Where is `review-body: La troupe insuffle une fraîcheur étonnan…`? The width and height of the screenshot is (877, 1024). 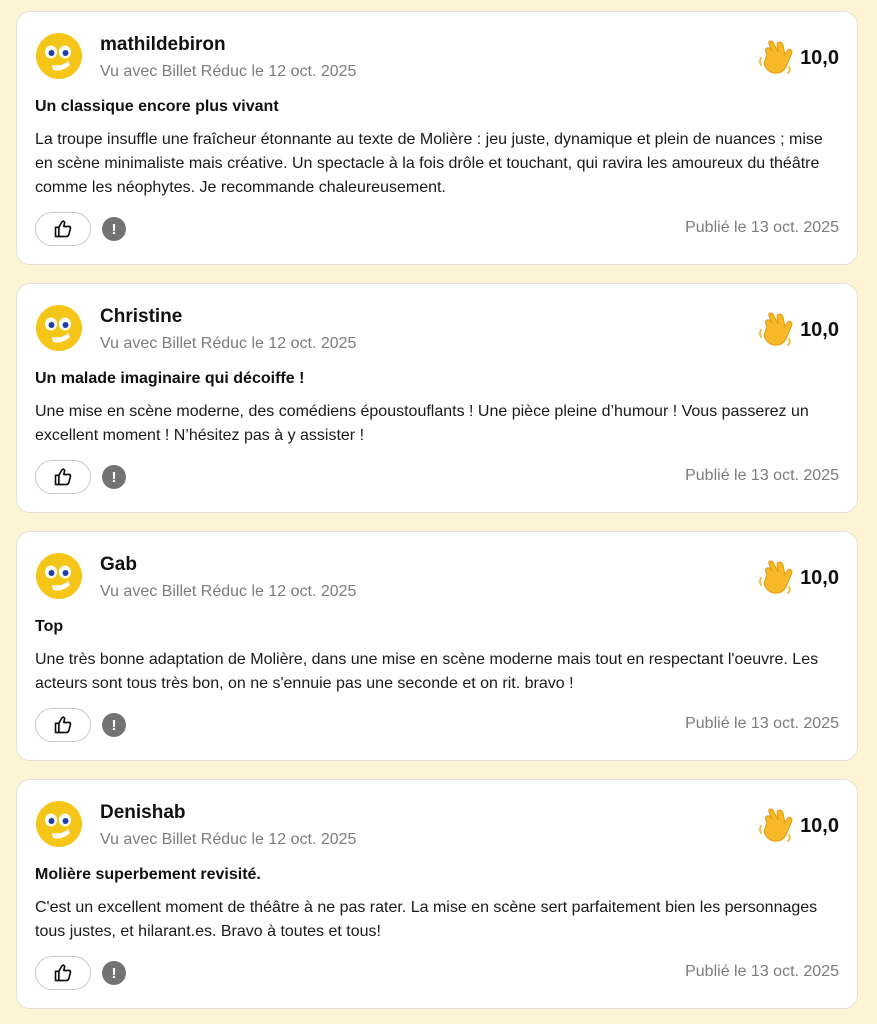 review-body: La troupe insuffle une fraîcheur étonnan… is located at coordinates (429, 163).